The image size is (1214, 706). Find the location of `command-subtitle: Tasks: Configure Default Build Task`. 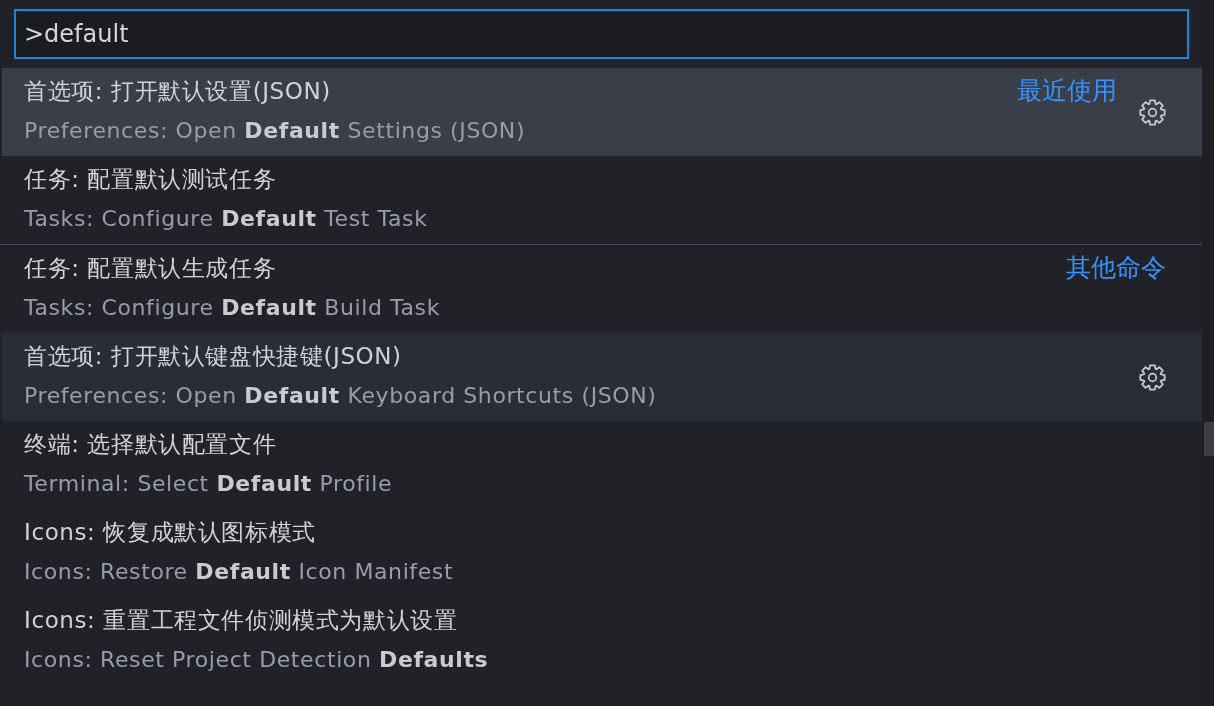

command-subtitle: Tasks: Configure Default Build Task is located at coordinates (232, 308).